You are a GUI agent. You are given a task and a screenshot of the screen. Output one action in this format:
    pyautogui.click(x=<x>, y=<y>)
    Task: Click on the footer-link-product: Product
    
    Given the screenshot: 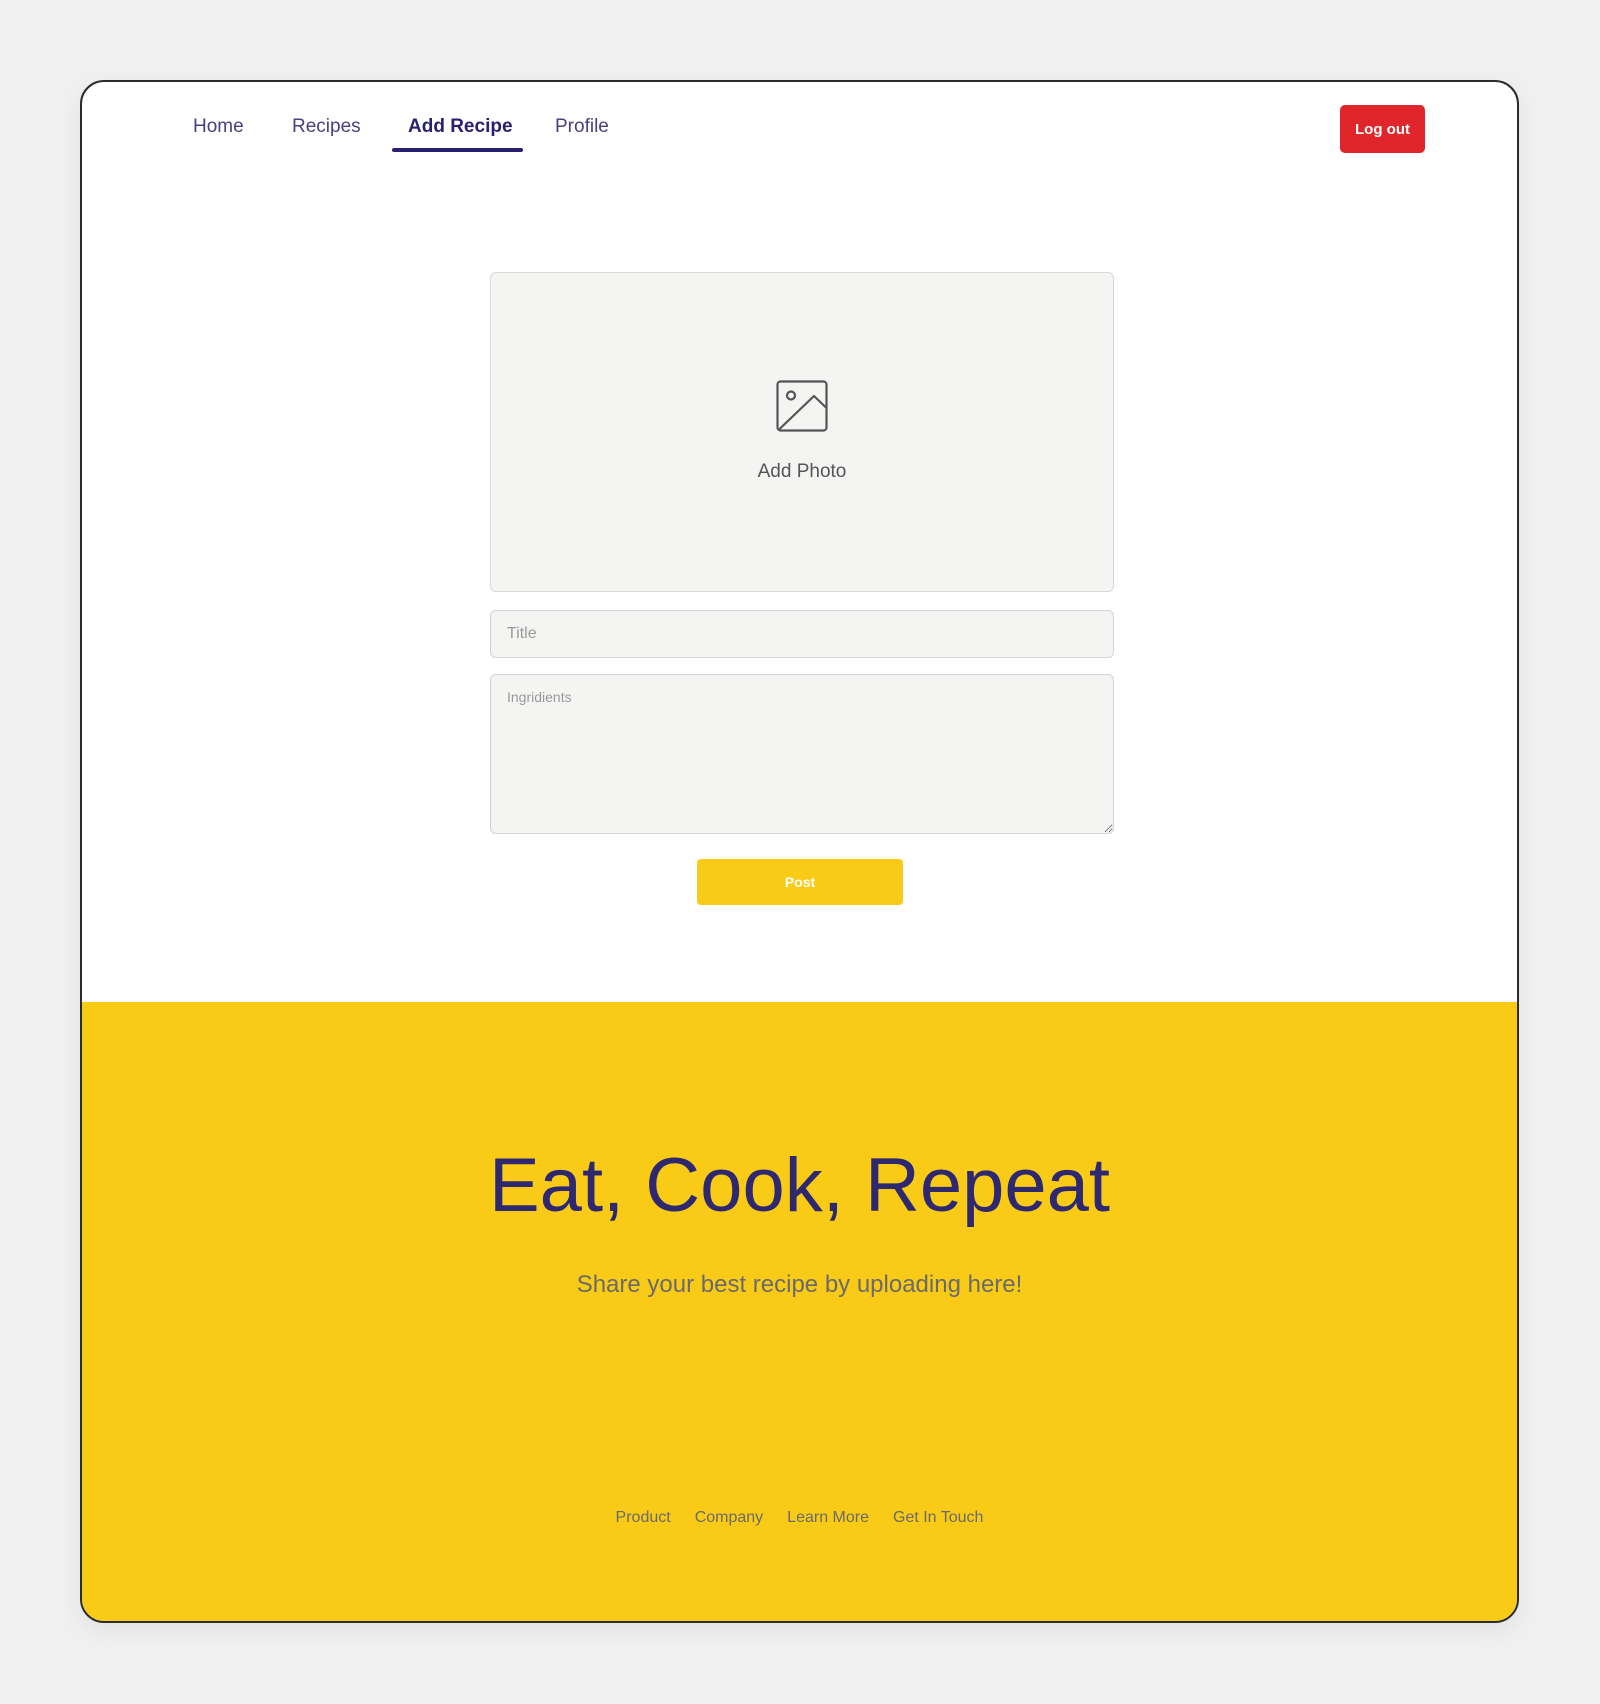 What is the action you would take?
    pyautogui.click(x=643, y=1518)
    